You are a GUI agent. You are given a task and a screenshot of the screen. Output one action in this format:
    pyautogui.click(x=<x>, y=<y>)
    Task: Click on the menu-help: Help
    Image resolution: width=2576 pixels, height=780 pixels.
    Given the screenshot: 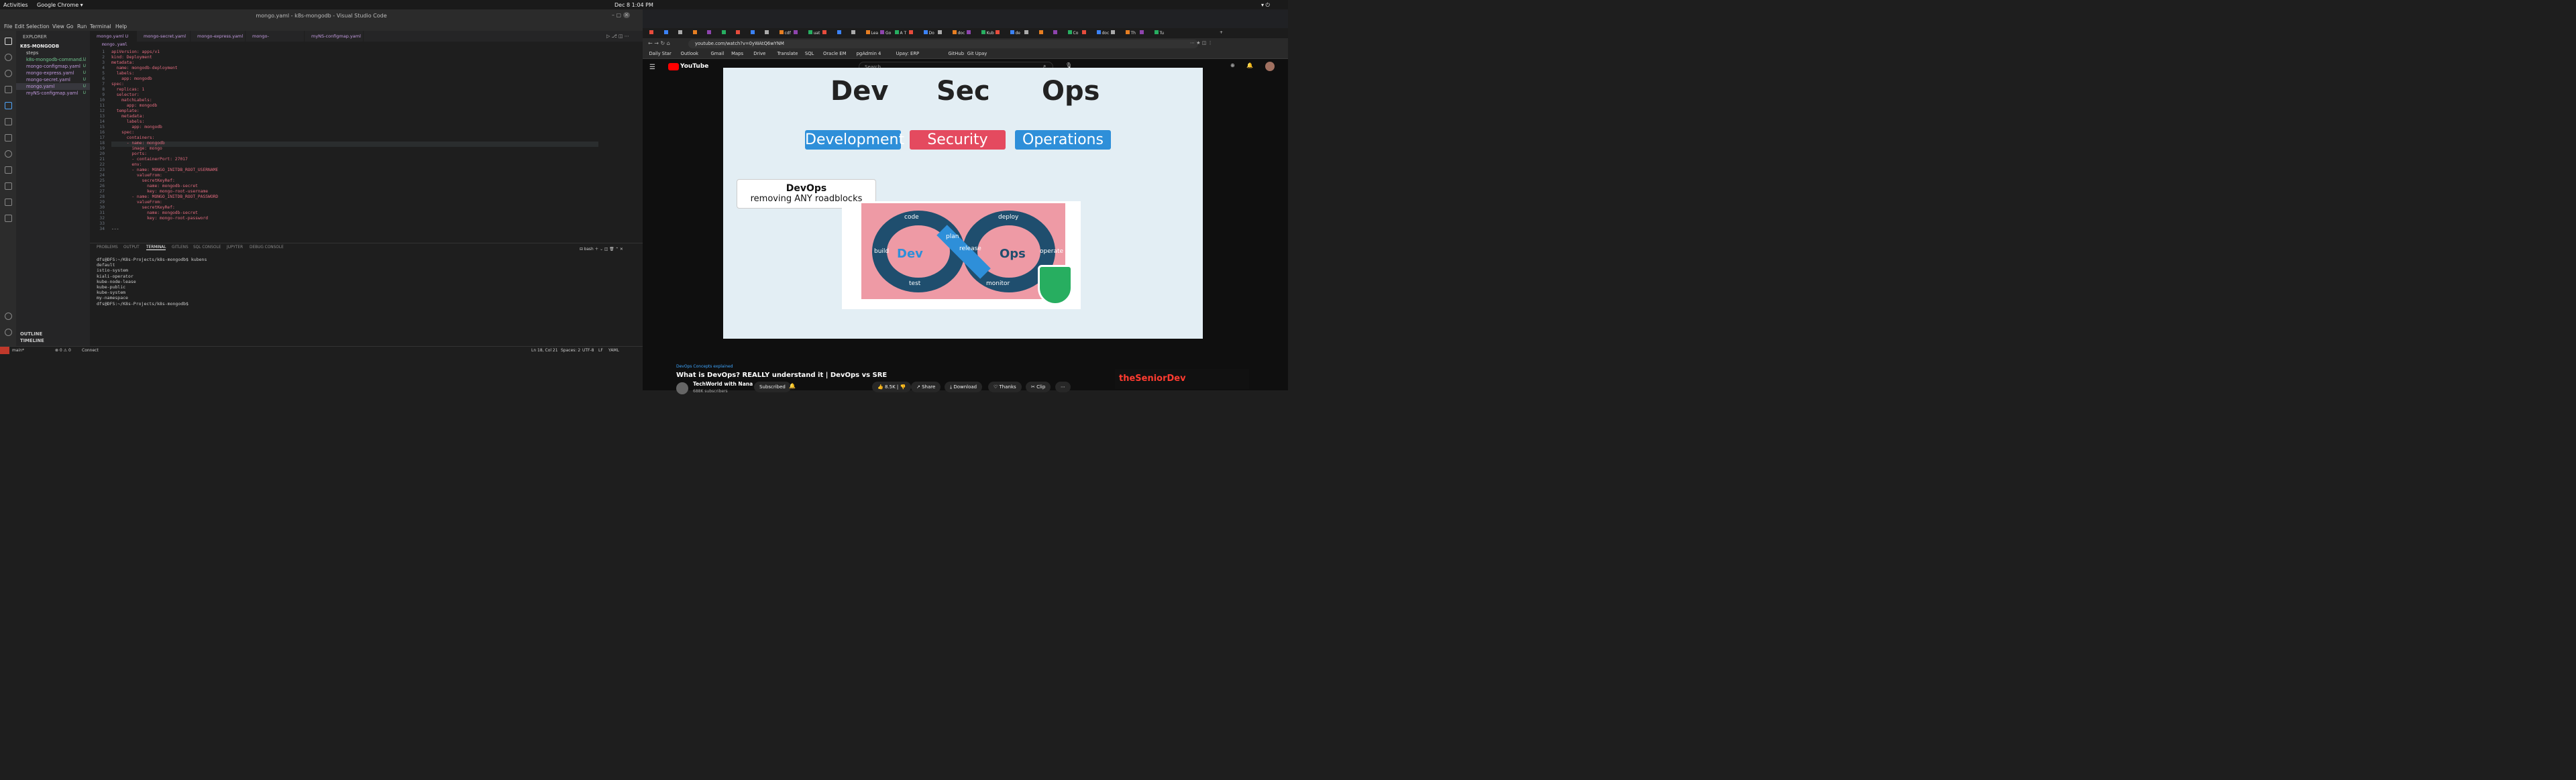 What is the action you would take?
    pyautogui.click(x=121, y=26)
    